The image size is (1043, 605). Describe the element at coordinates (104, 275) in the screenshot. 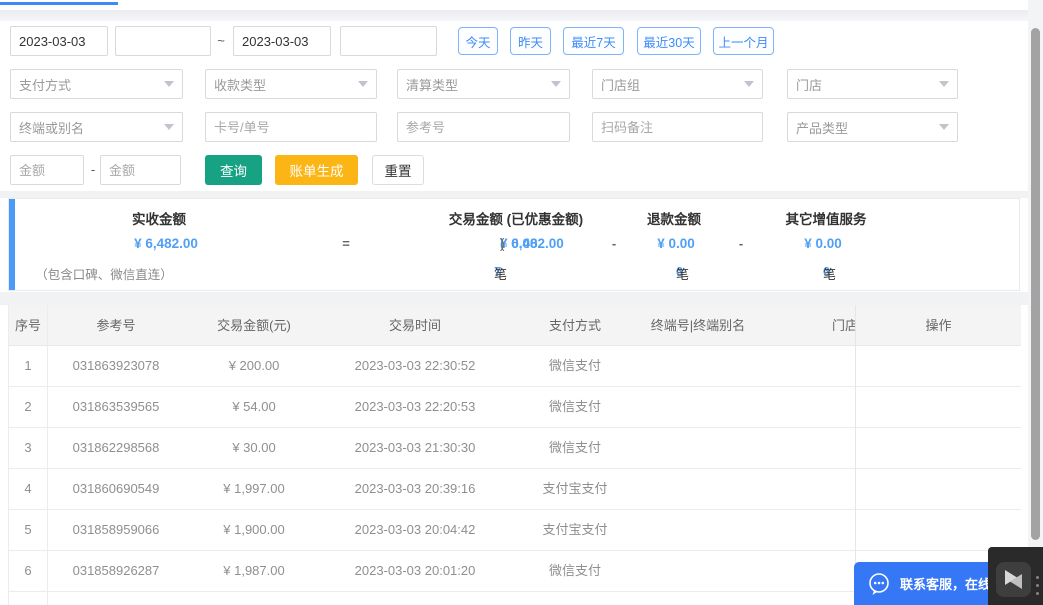

I see `received-amount-note: （包含口碑、微信直连）` at that location.